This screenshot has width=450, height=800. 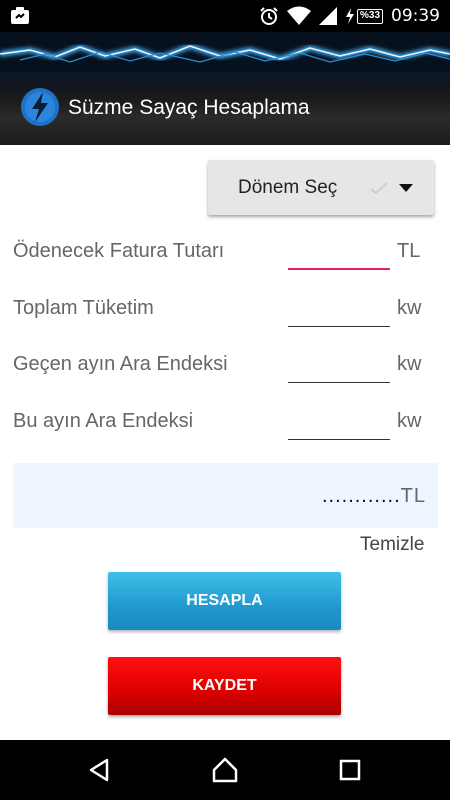 What do you see at coordinates (369, 16) in the screenshot?
I see `battery-level: %33` at bounding box center [369, 16].